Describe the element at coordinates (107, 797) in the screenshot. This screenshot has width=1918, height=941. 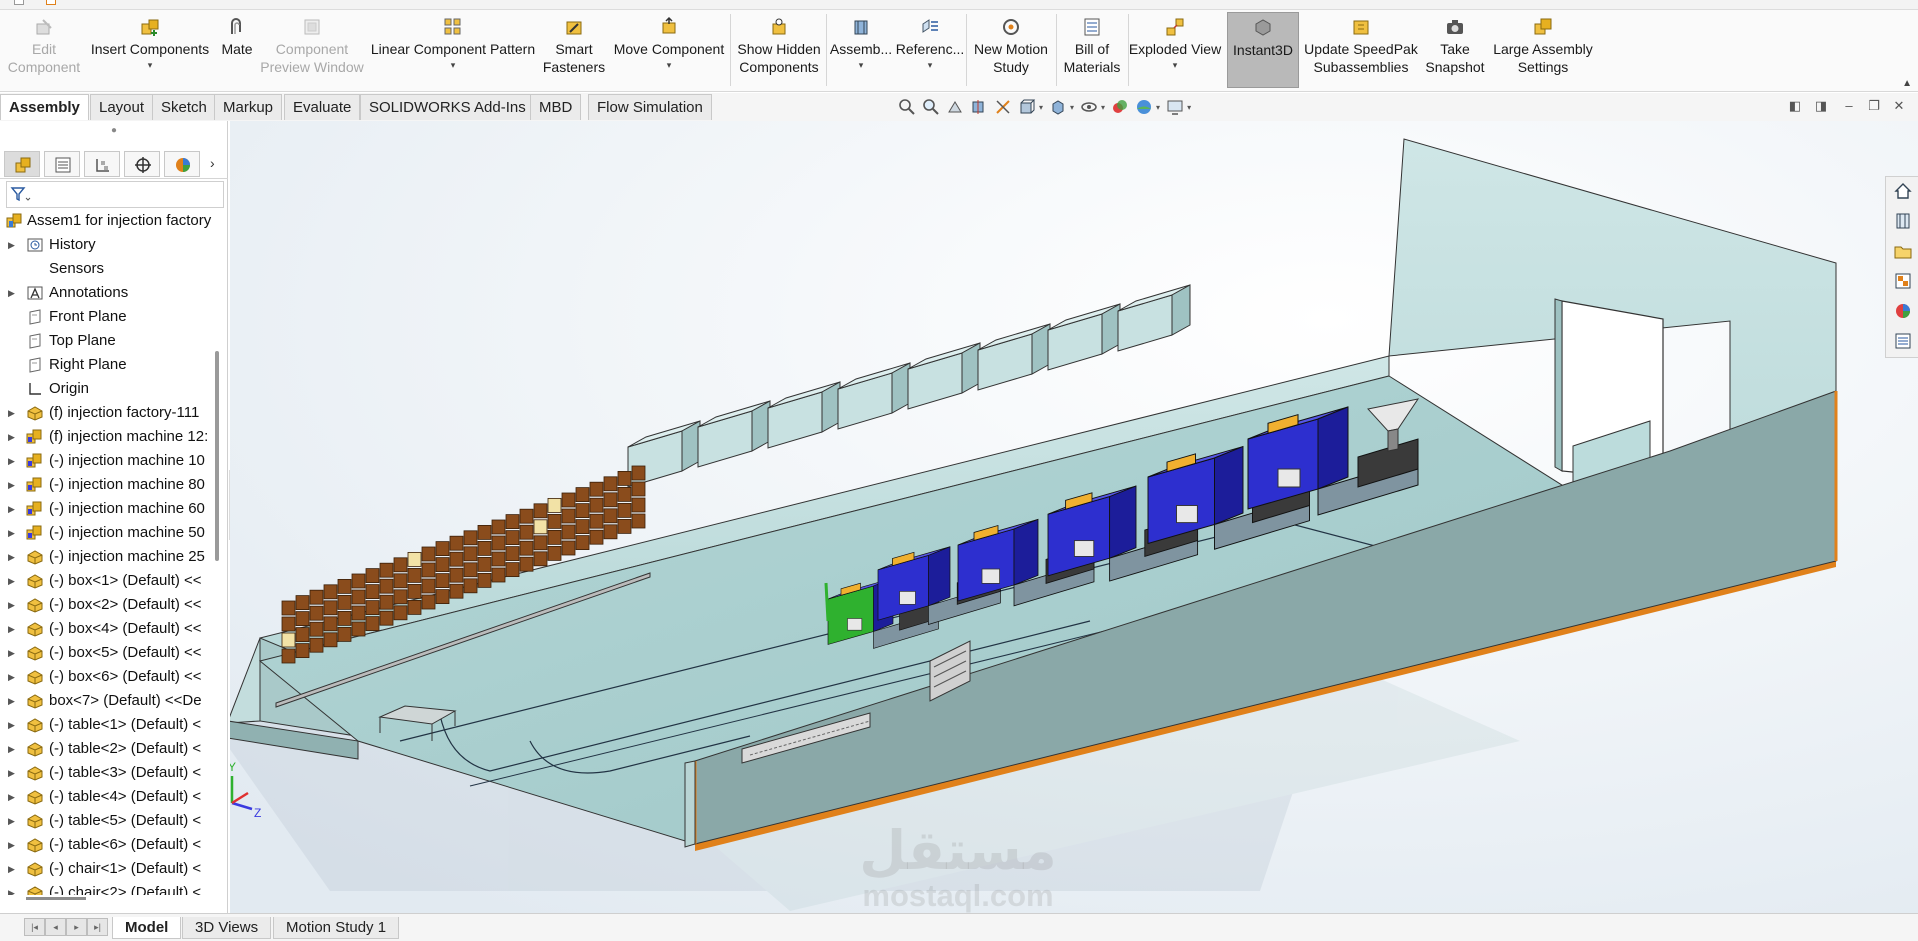
I see `tree-item-23: ▶ (-) table<4> (Default) <` at that location.